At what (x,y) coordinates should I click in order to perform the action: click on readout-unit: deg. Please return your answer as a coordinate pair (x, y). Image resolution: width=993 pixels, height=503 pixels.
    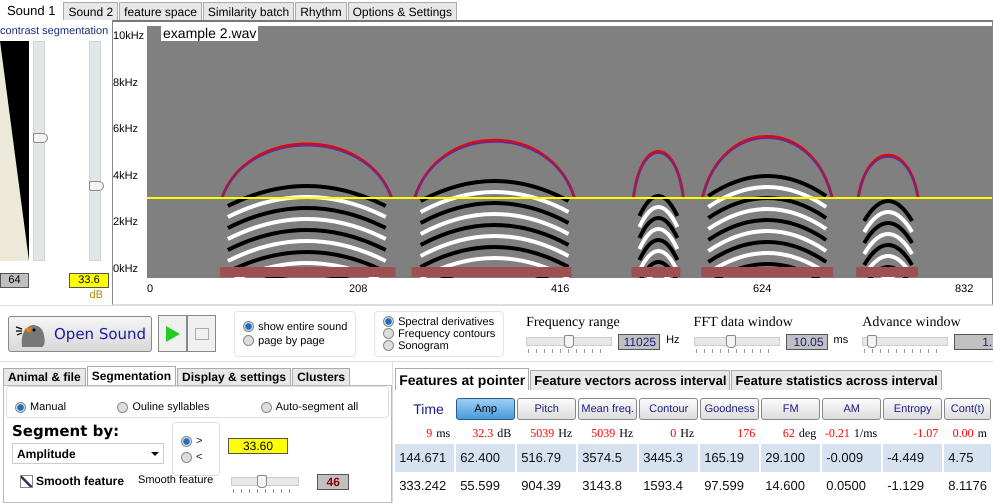
    Looking at the image, I should click on (807, 433).